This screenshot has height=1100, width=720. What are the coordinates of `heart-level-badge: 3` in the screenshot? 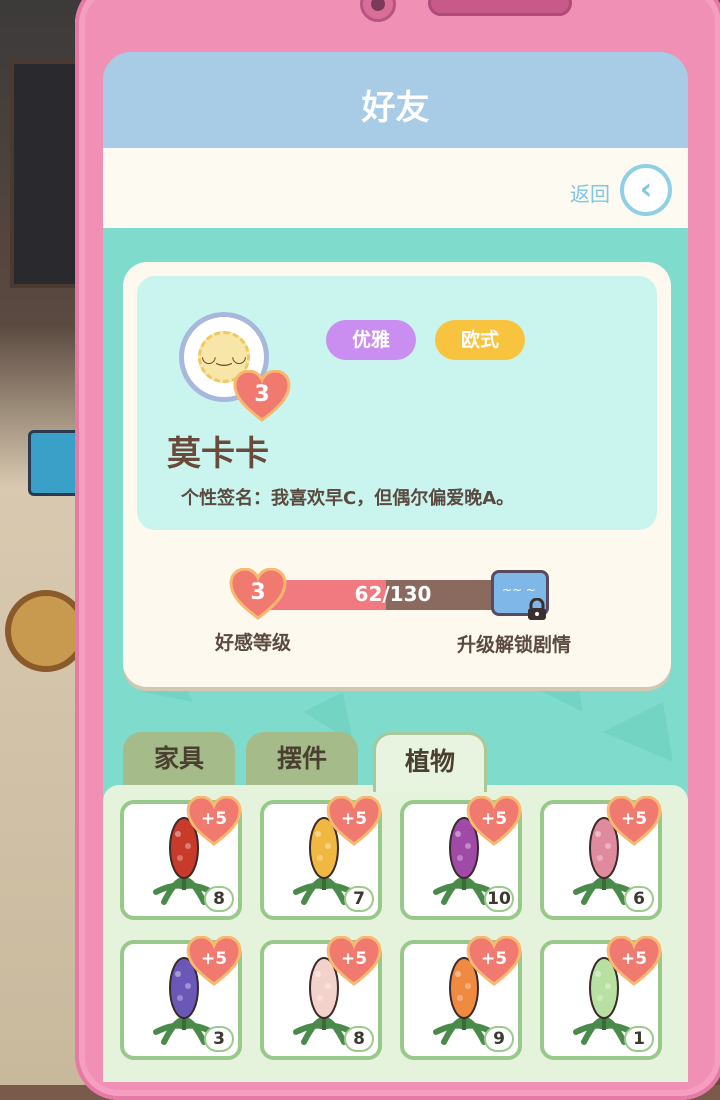 It's located at (262, 395).